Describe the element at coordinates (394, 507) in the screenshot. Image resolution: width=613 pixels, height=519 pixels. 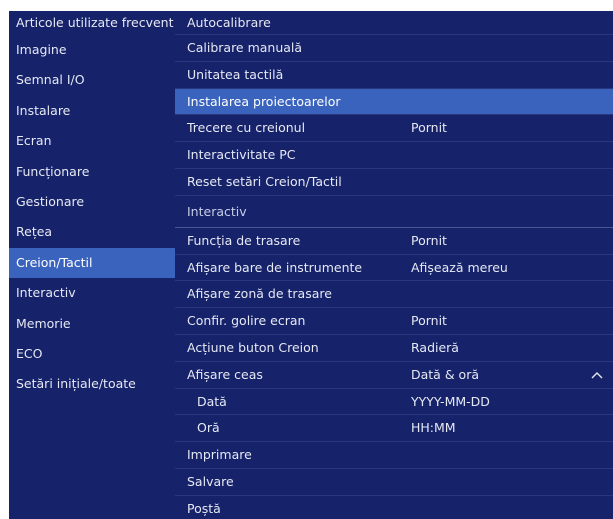
I see `menu-item-mail: Poștă` at that location.